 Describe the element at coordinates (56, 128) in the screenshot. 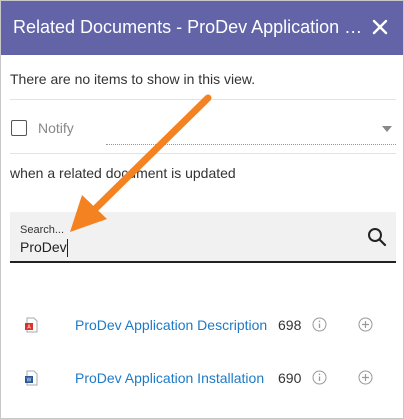

I see `notify-label: Notify` at that location.